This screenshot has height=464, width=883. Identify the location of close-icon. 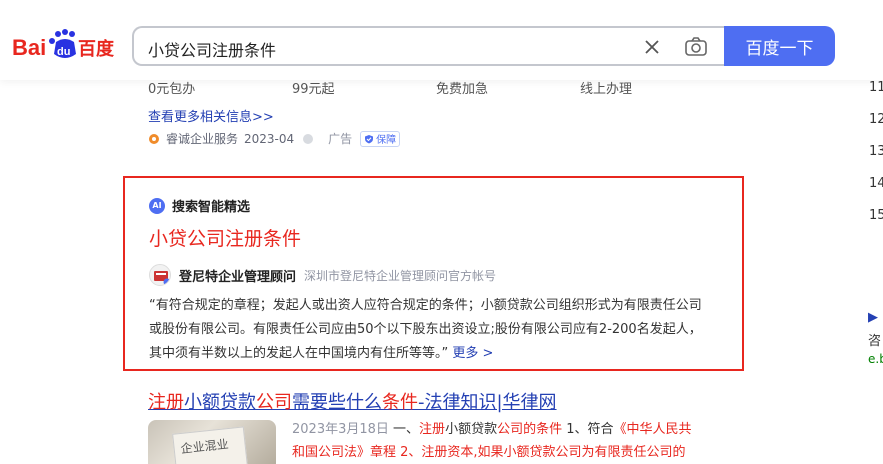
(652, 47).